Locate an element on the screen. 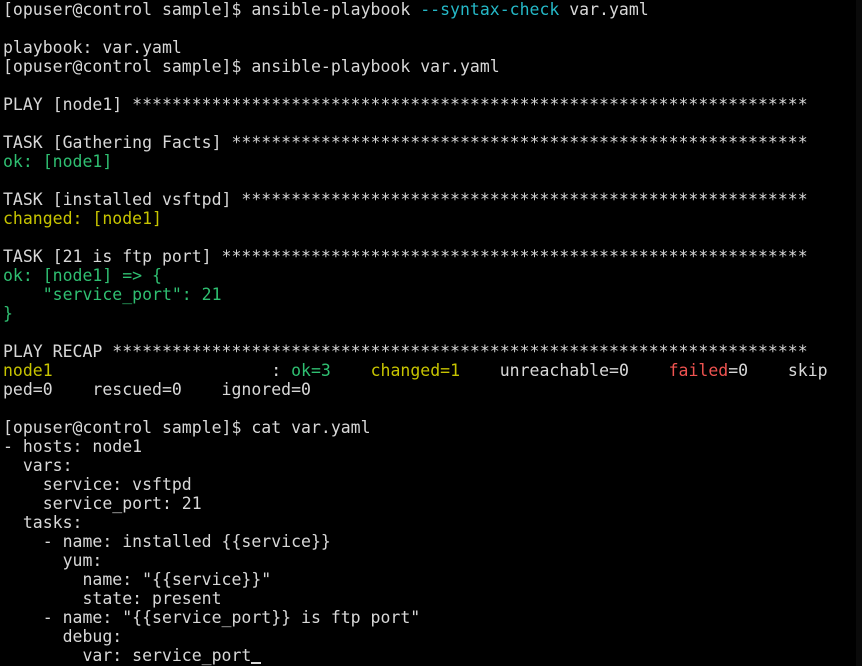  terminal-text-segment: var: service_port is located at coordinates (127, 655).